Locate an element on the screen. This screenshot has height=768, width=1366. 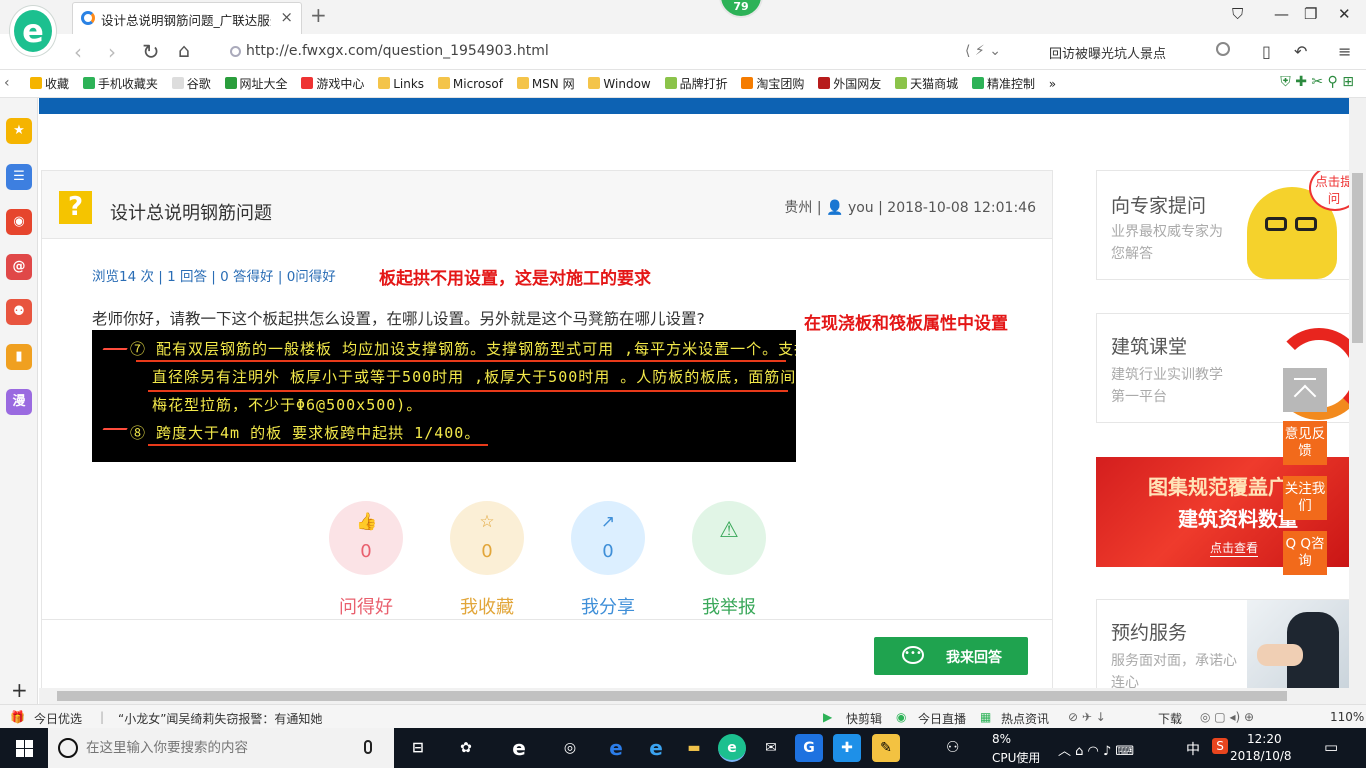
edge-app-icon: e is located at coordinates (616, 748).